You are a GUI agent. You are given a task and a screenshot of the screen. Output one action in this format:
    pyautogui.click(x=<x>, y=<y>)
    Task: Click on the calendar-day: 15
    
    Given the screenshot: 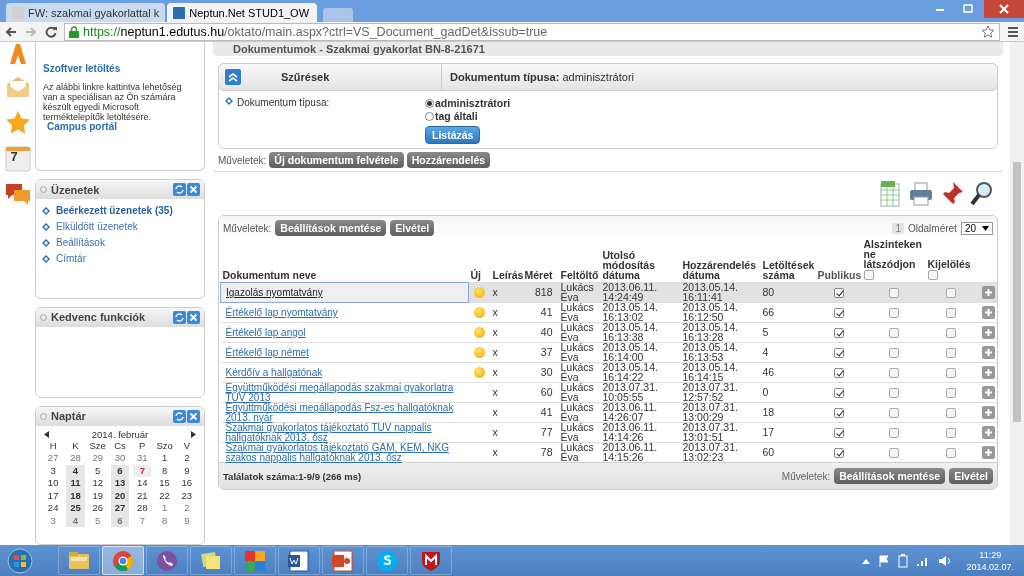 What is the action you would take?
    pyautogui.click(x=164, y=483)
    